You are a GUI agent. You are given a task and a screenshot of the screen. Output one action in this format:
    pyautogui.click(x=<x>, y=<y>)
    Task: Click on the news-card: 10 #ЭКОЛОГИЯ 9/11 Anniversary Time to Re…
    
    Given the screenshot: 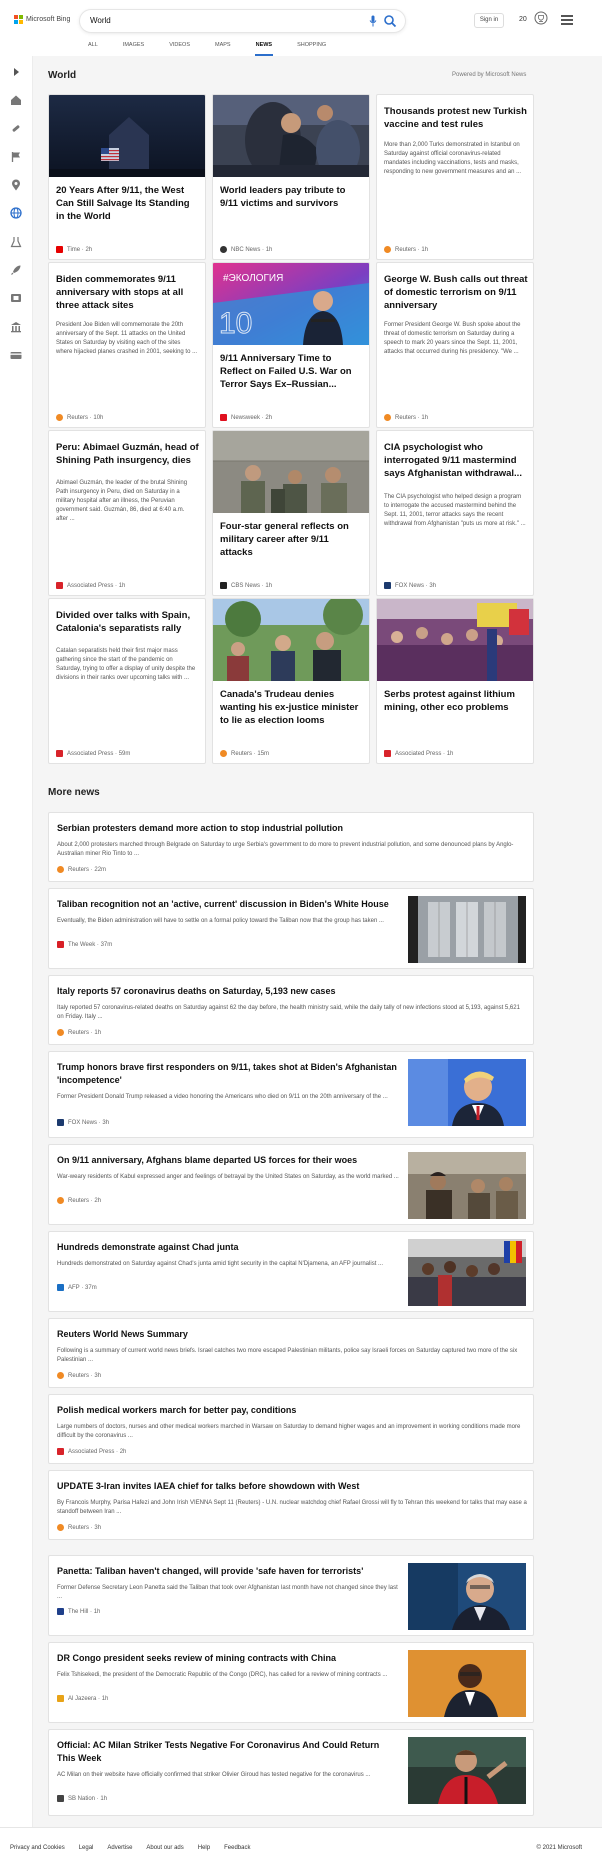 What is the action you would take?
    pyautogui.click(x=291, y=345)
    